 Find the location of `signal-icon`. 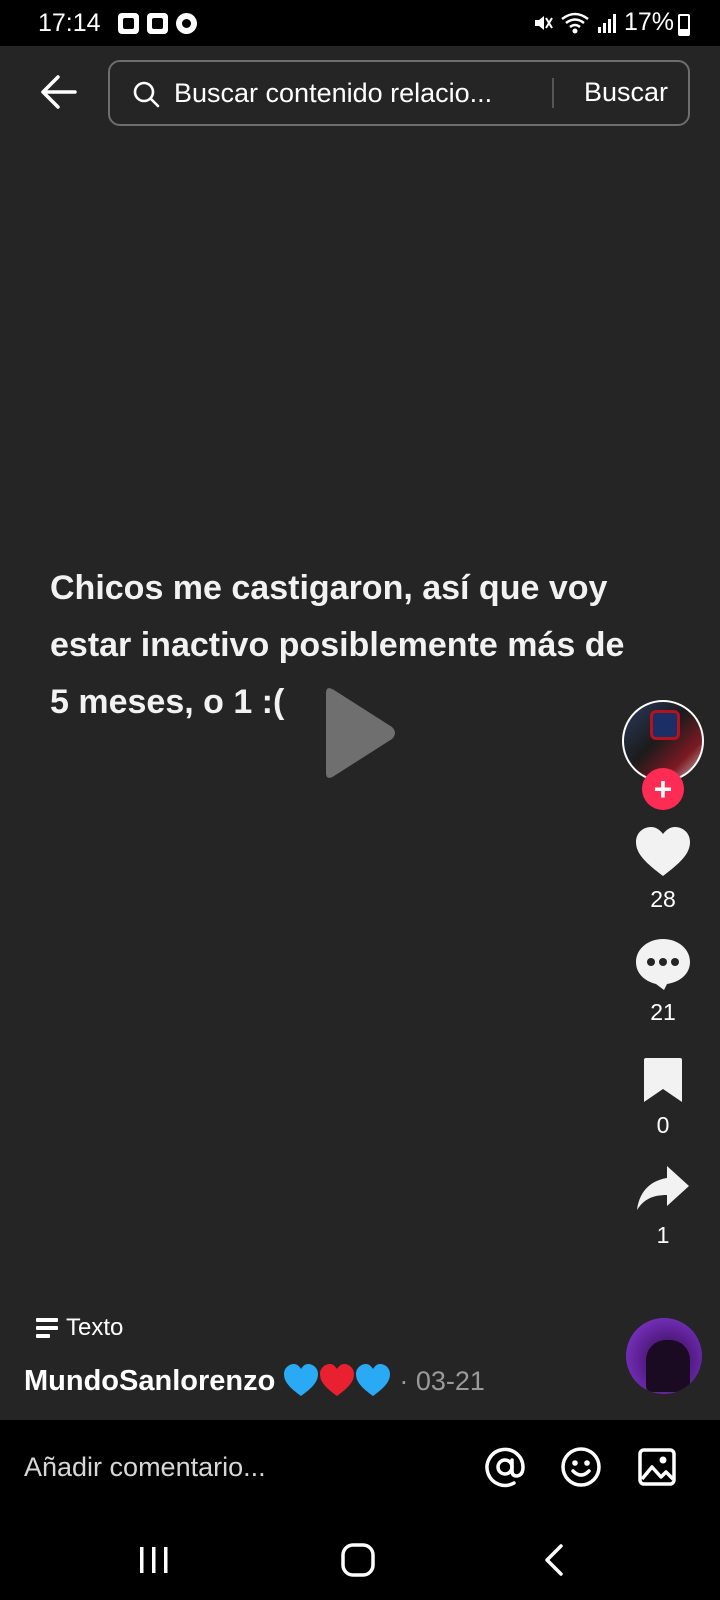

signal-icon is located at coordinates (606, 23).